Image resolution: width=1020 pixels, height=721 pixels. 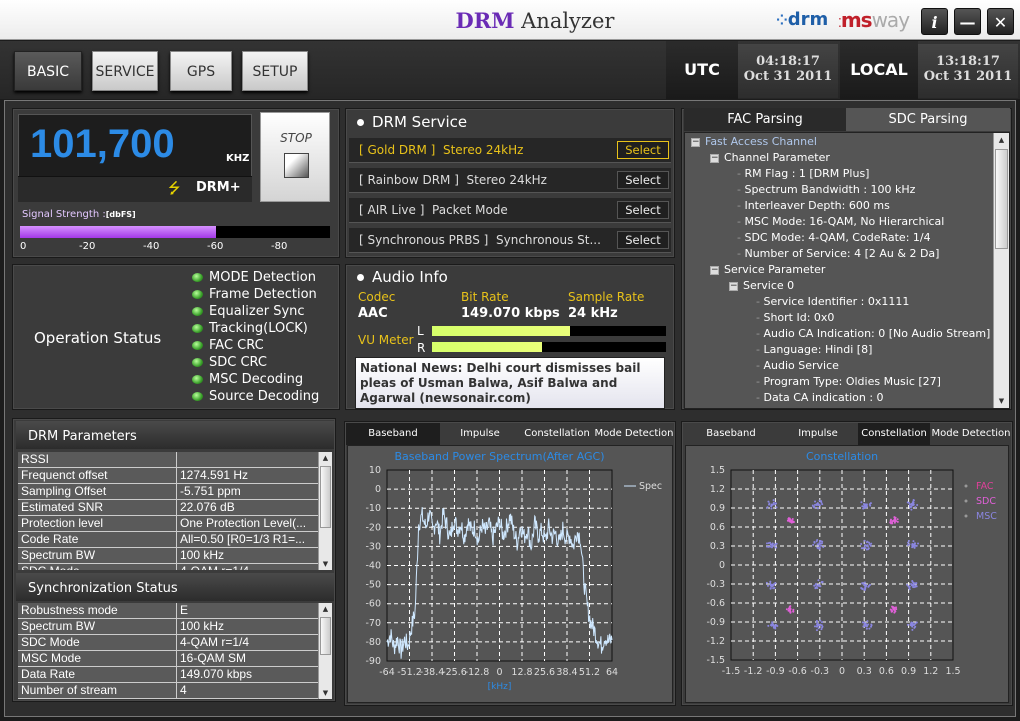 What do you see at coordinates (826, 191) in the screenshot?
I see `tree-node: - Spectrum Bandwidth : 100 kHz` at bounding box center [826, 191].